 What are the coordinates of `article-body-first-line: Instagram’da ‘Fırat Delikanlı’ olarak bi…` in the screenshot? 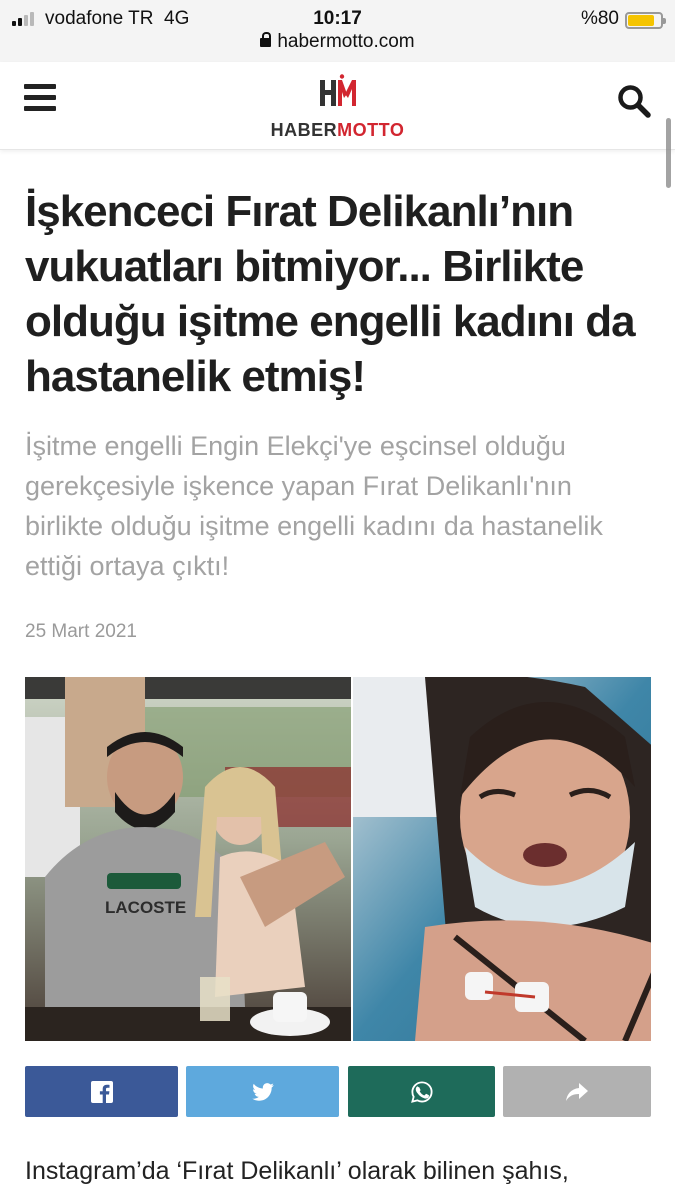 It's located at (297, 1171).